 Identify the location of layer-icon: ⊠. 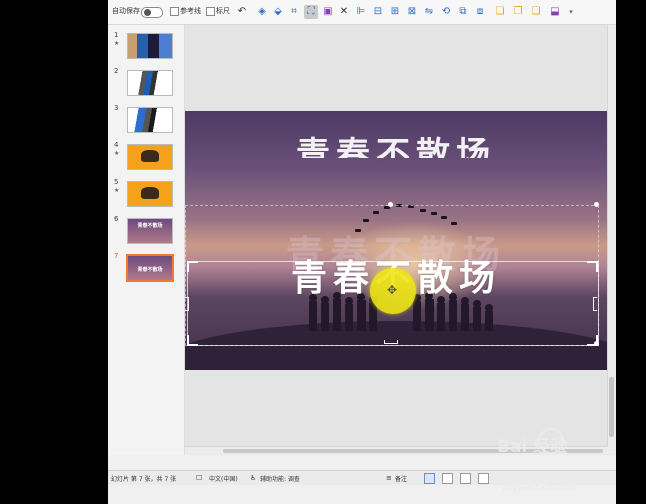
(412, 12).